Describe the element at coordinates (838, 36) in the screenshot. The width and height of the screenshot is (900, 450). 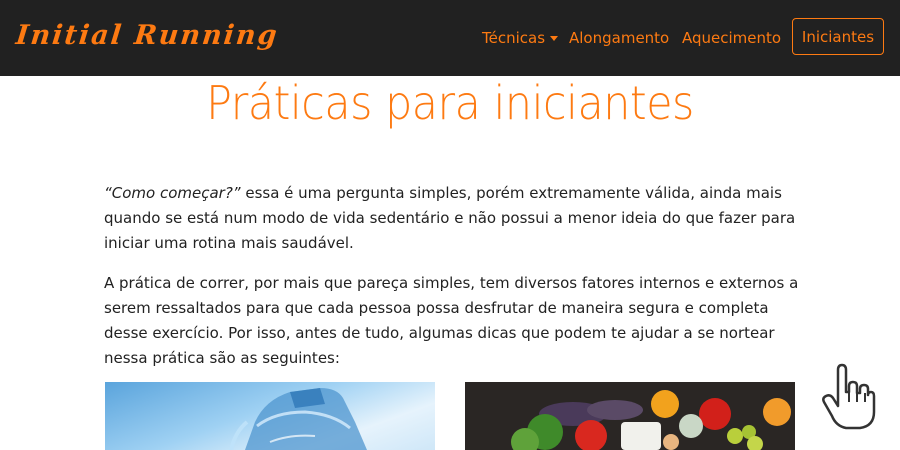
I see `iniciantes-button: Iniciantes` at that location.